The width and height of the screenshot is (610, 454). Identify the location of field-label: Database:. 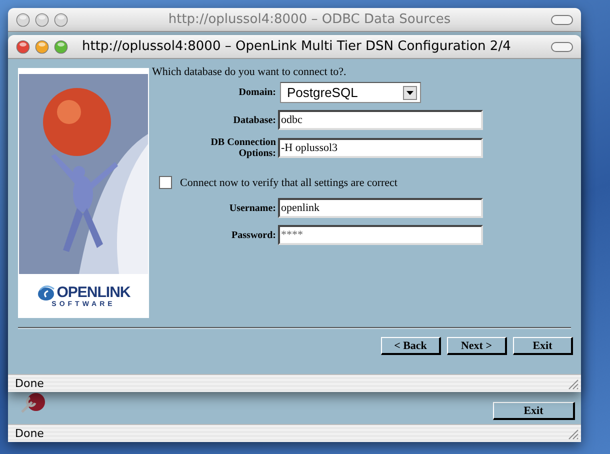
(254, 120).